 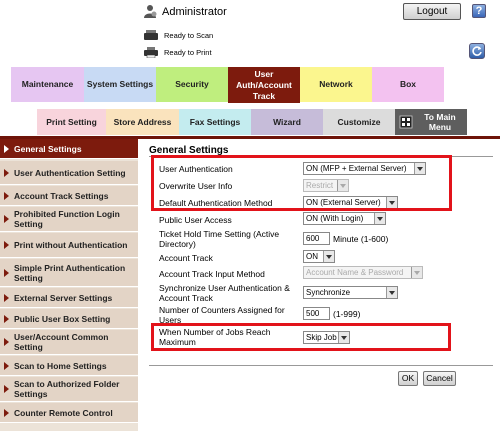 What do you see at coordinates (432, 11) in the screenshot?
I see `logout-button: Logout` at bounding box center [432, 11].